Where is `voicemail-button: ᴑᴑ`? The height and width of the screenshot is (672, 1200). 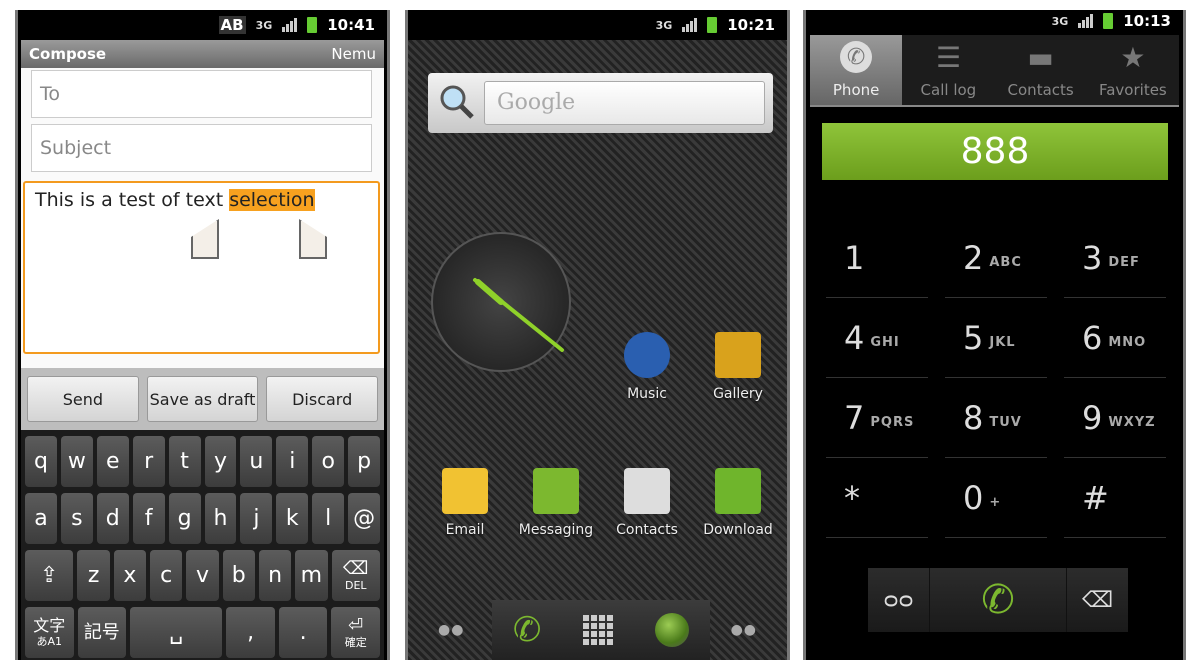 voicemail-button: ᴑᴑ is located at coordinates (899, 600).